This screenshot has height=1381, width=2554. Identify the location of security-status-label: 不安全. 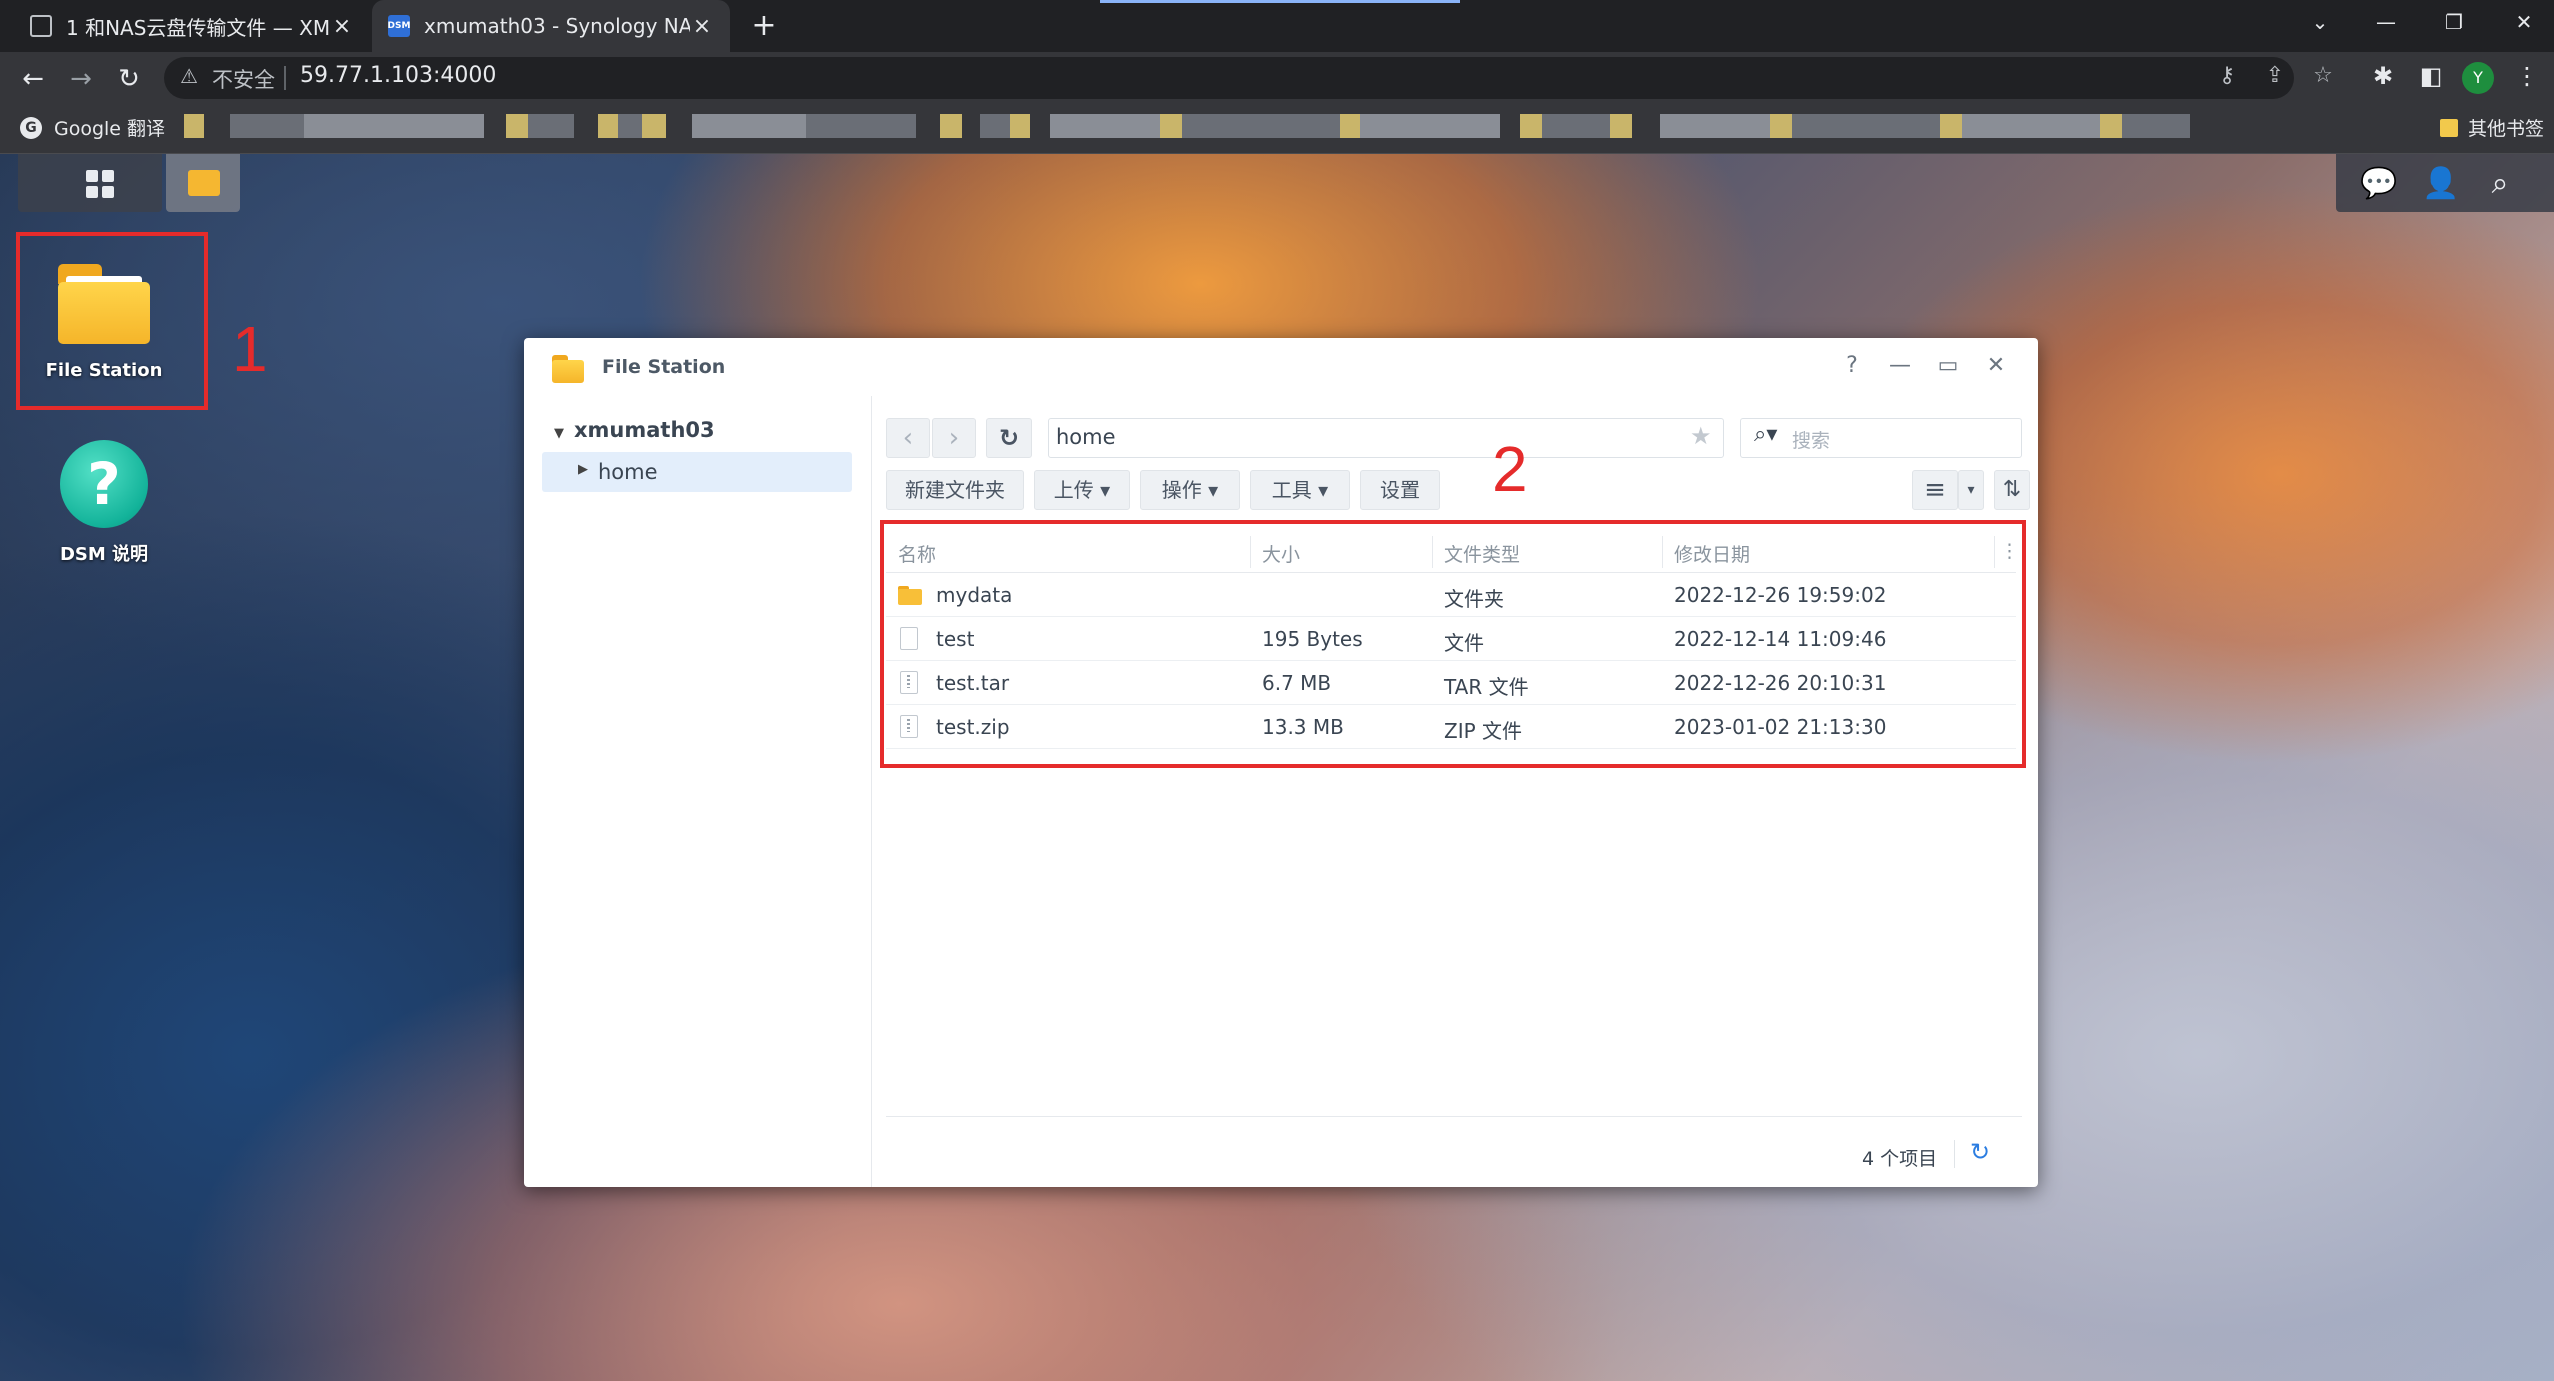
(243, 79).